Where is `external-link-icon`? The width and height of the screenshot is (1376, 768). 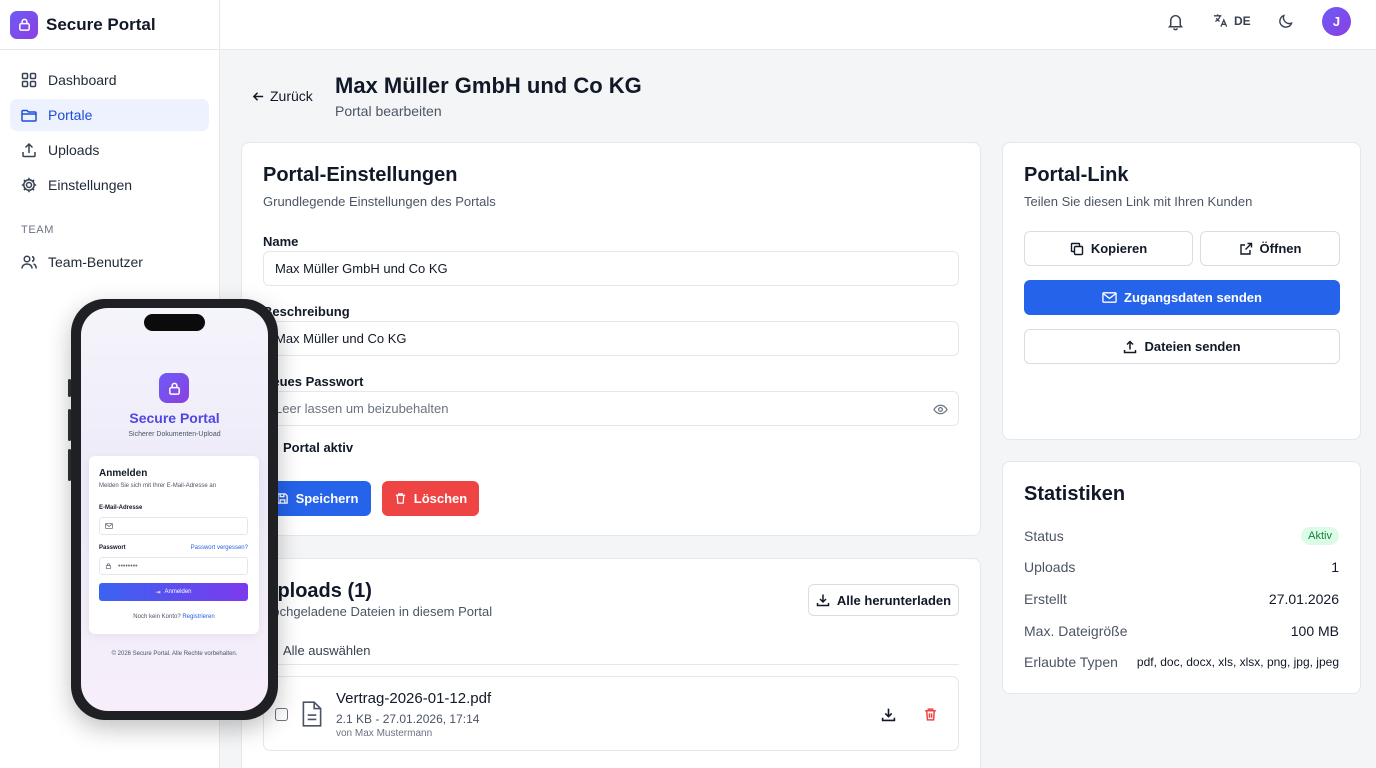 external-link-icon is located at coordinates (1245, 248).